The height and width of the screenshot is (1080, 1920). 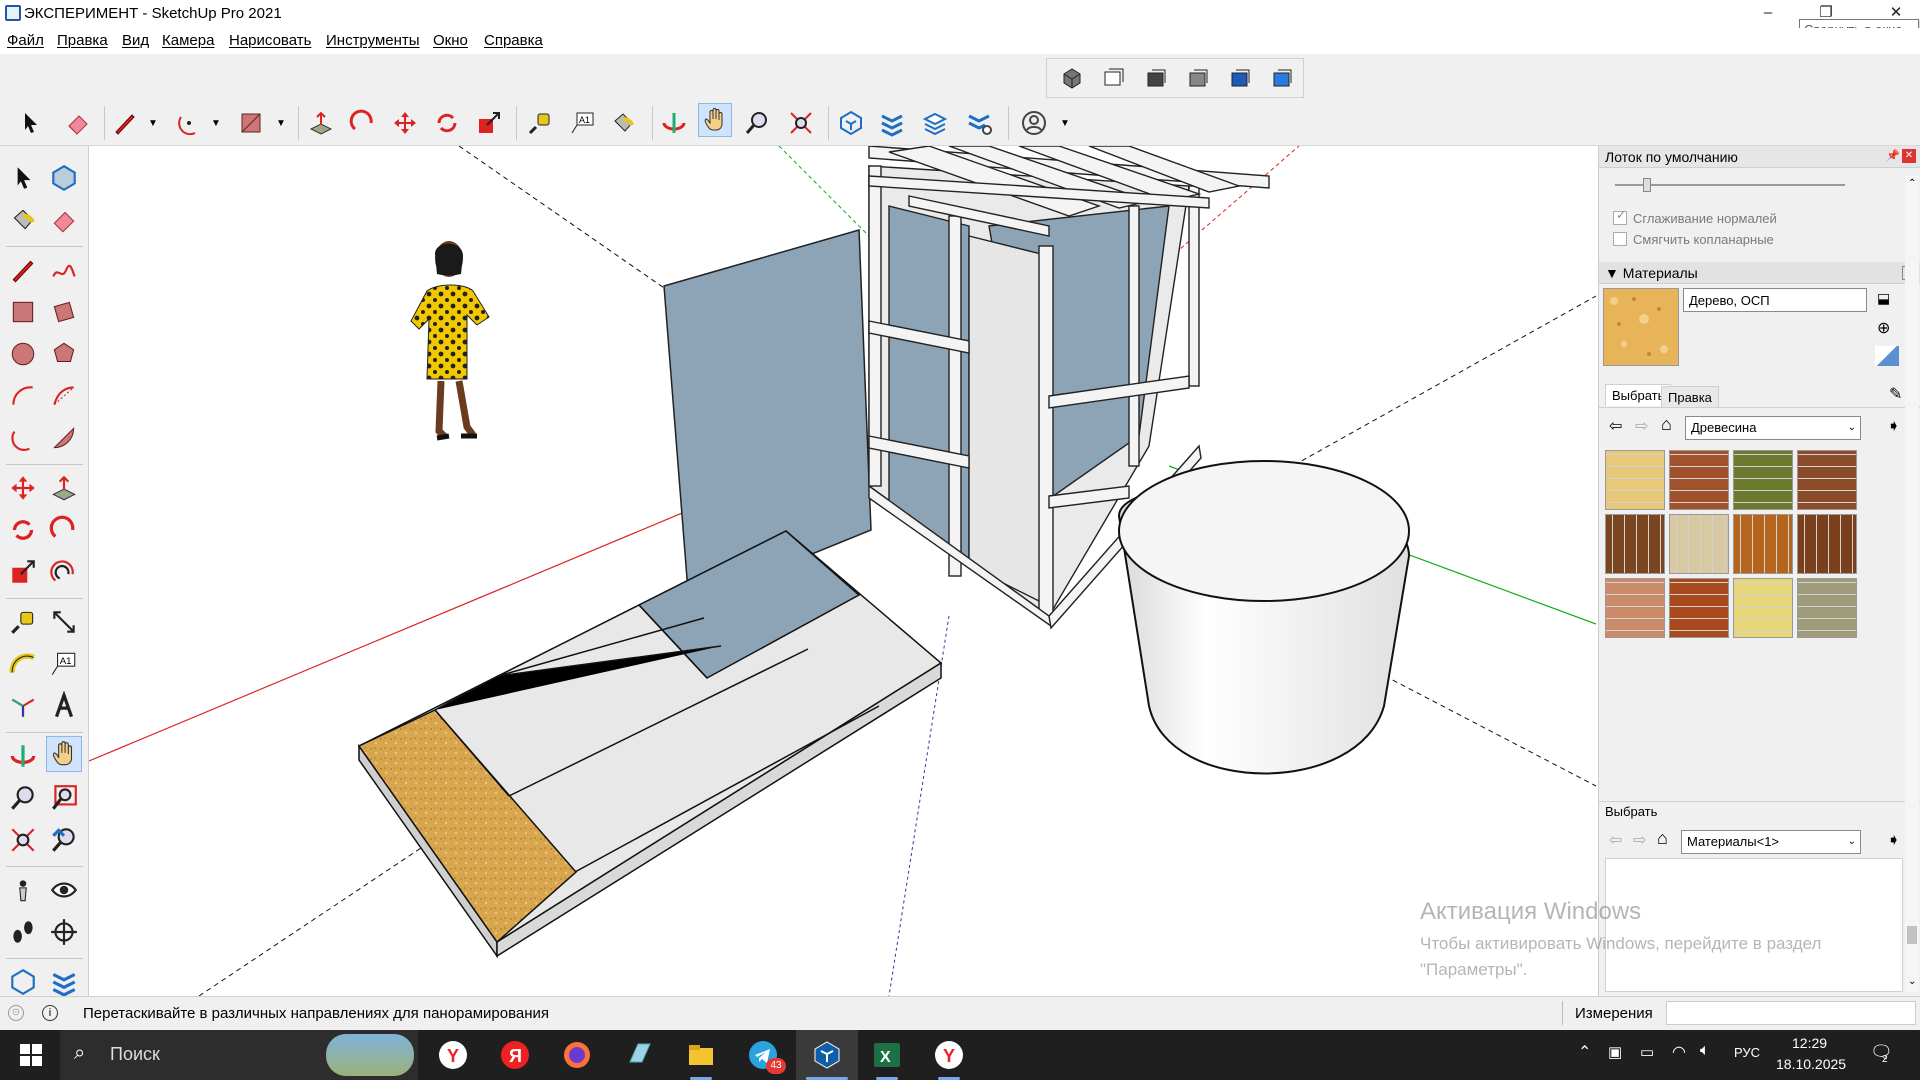 I want to click on yandex-icon: Я, so click(x=515, y=1055).